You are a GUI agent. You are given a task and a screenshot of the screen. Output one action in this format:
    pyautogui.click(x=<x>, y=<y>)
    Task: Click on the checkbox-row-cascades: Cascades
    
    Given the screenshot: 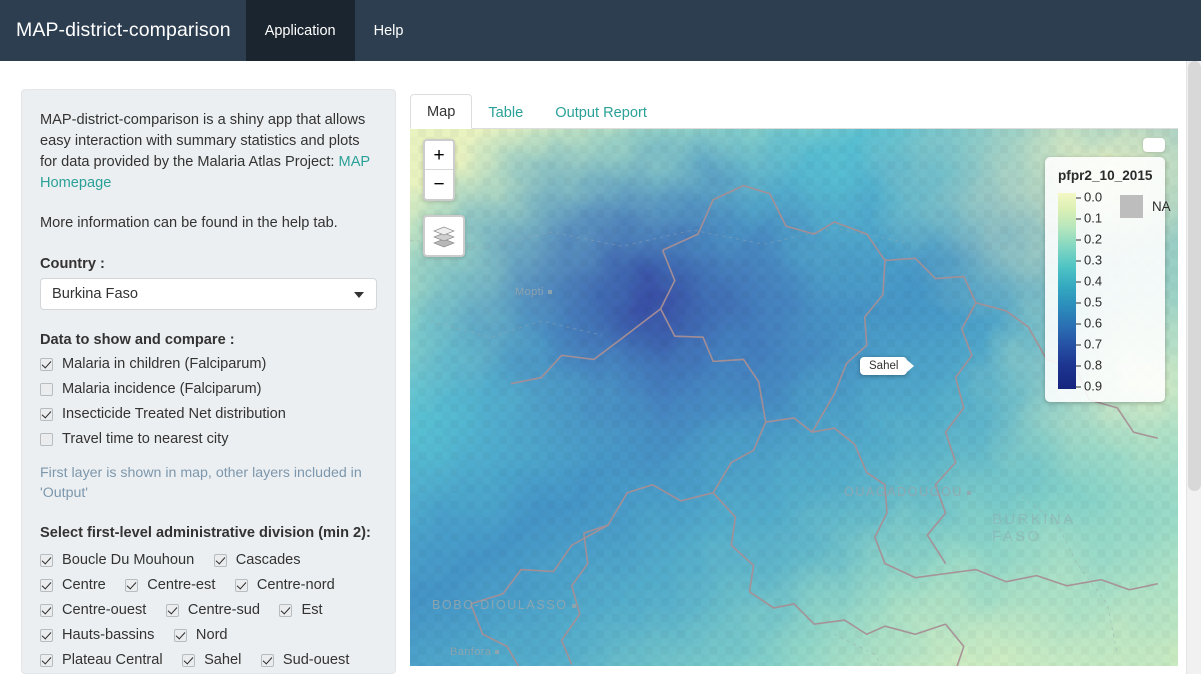 What is the action you would take?
    pyautogui.click(x=257, y=560)
    